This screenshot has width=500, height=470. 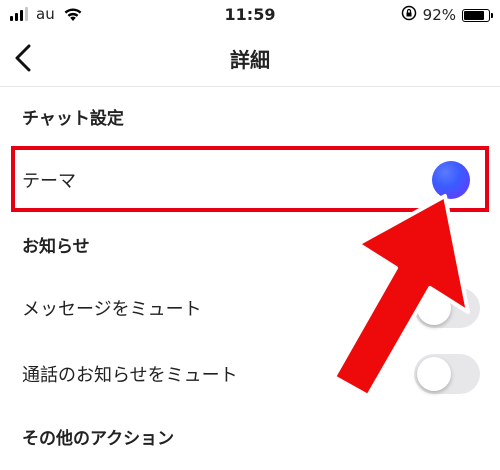 I want to click on mute-calls-row: 通話のお知らせをミュート, so click(x=250, y=374).